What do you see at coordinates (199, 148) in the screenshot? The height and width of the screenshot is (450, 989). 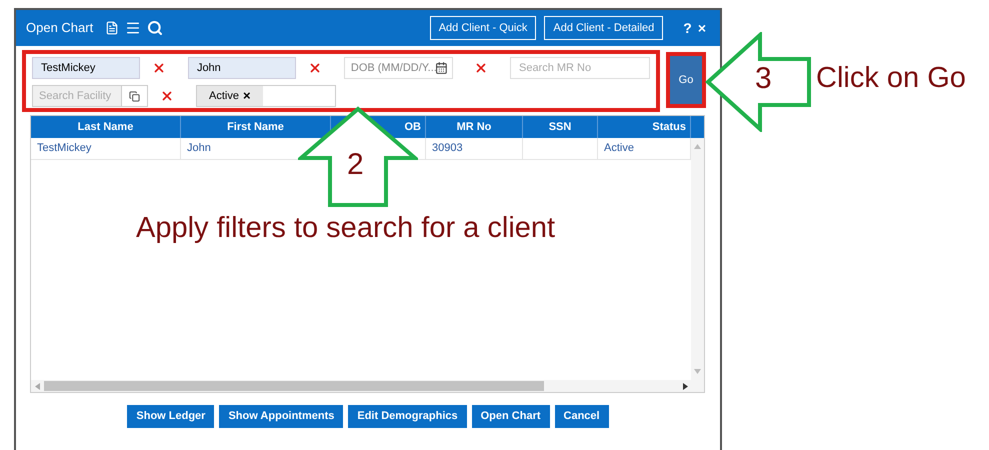 I see `table-cell-text: John` at bounding box center [199, 148].